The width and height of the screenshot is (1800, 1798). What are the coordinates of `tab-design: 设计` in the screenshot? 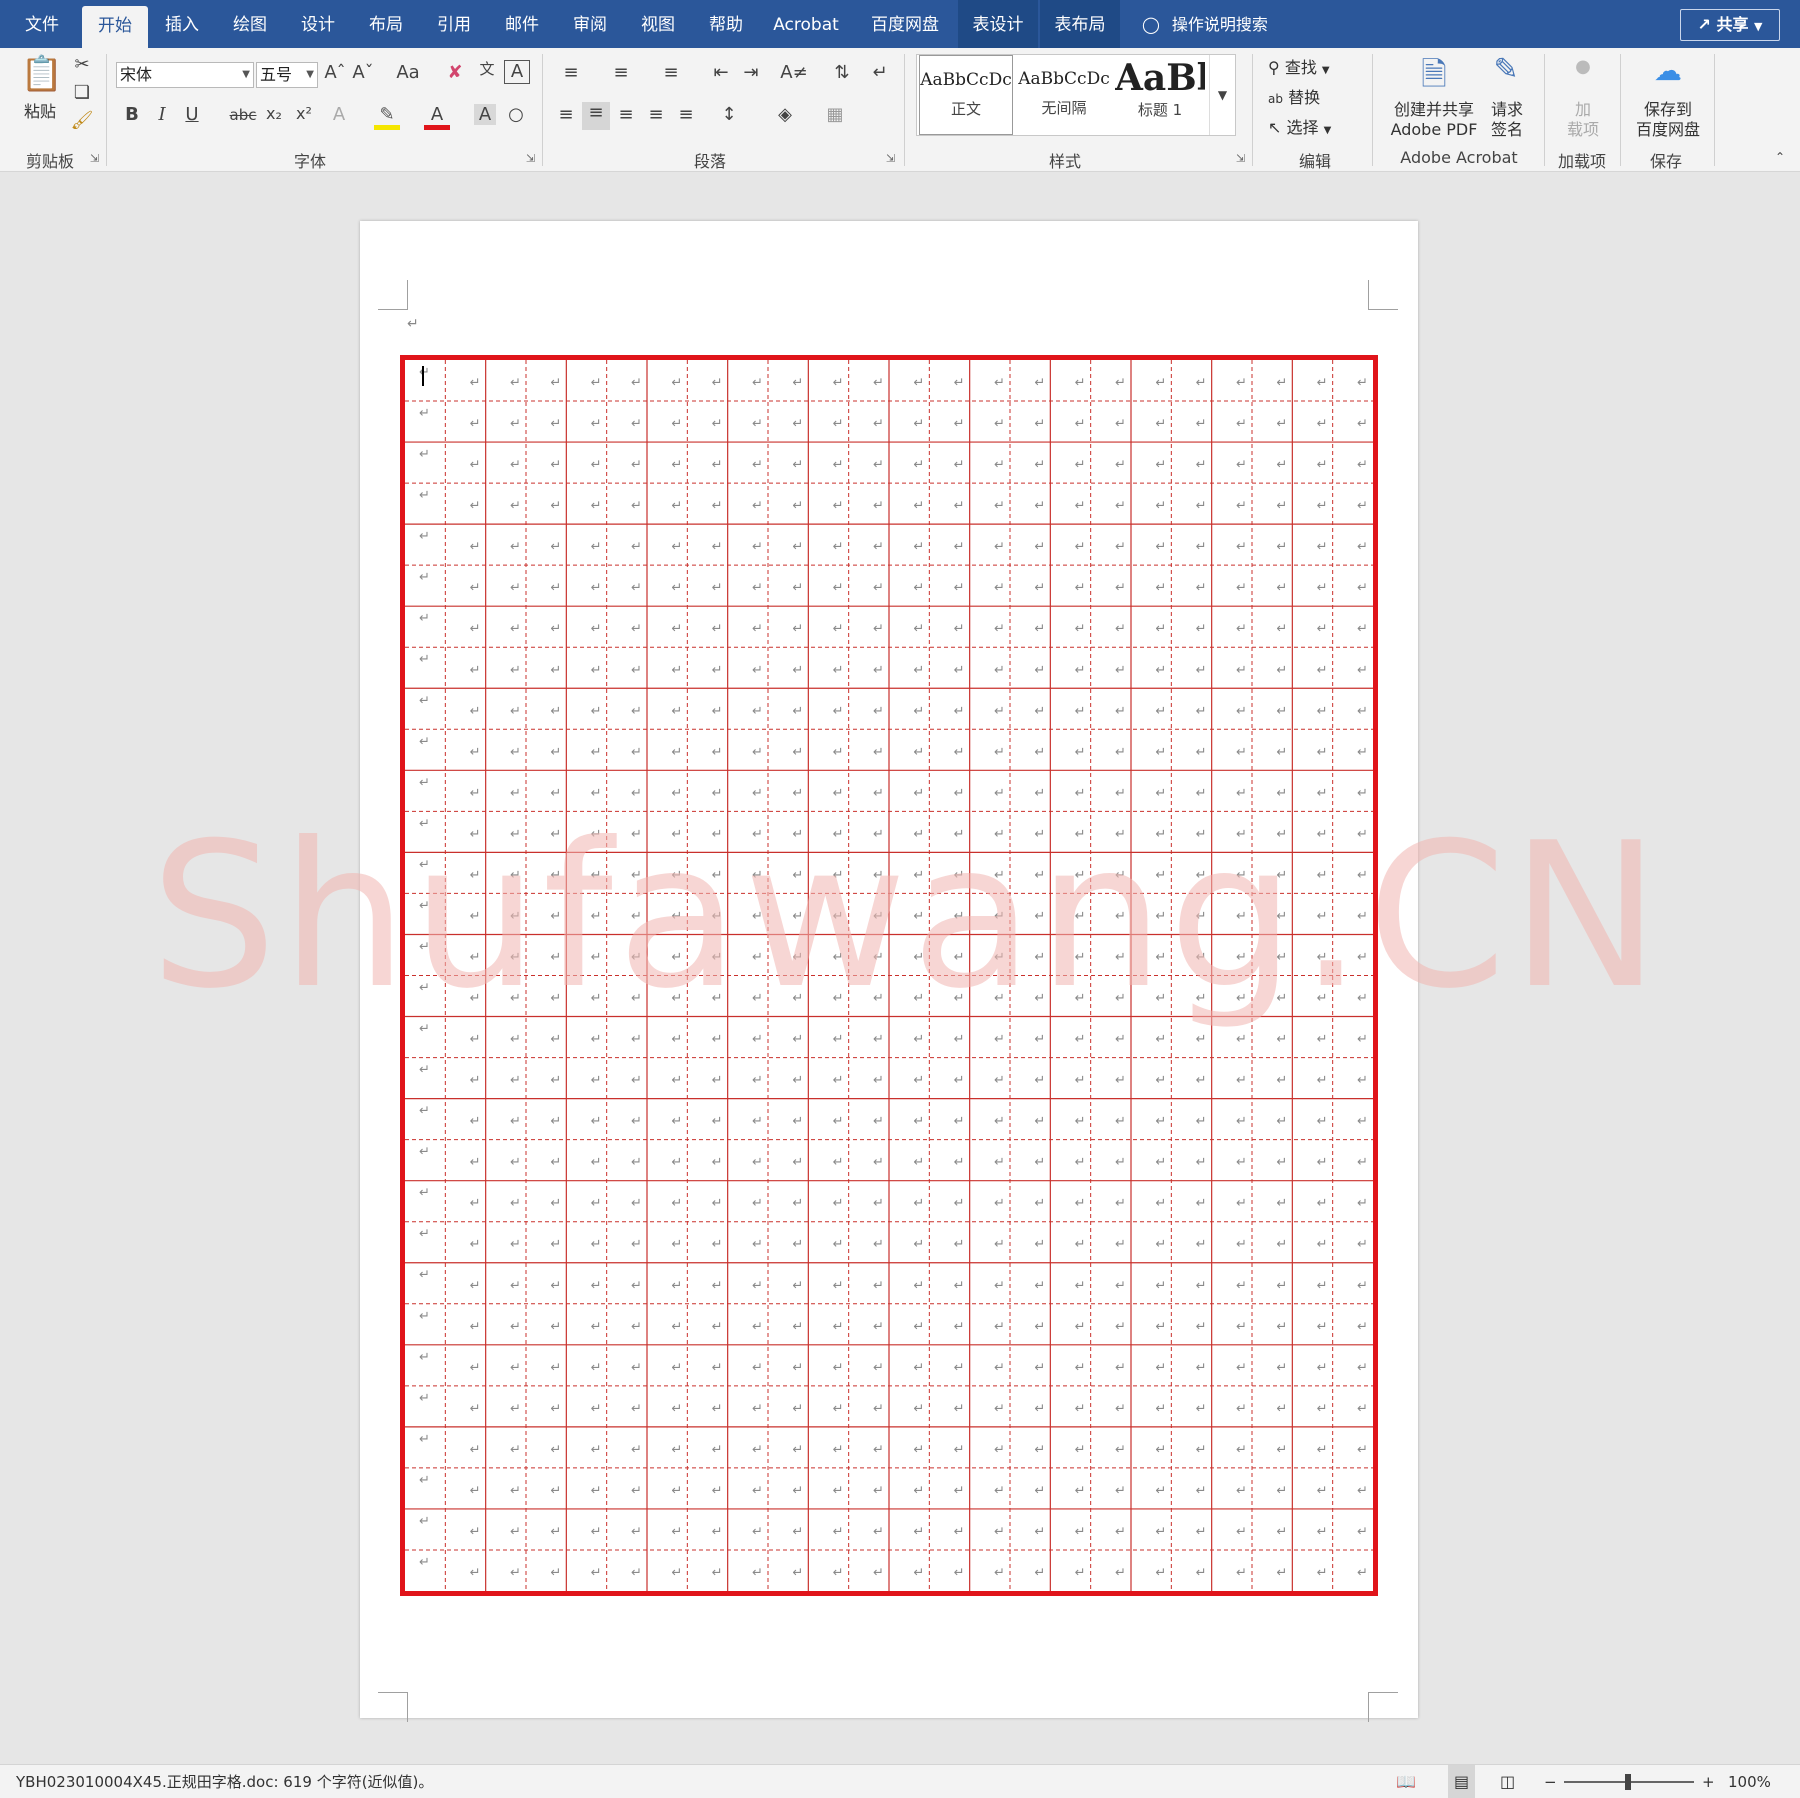 It's located at (318, 24).